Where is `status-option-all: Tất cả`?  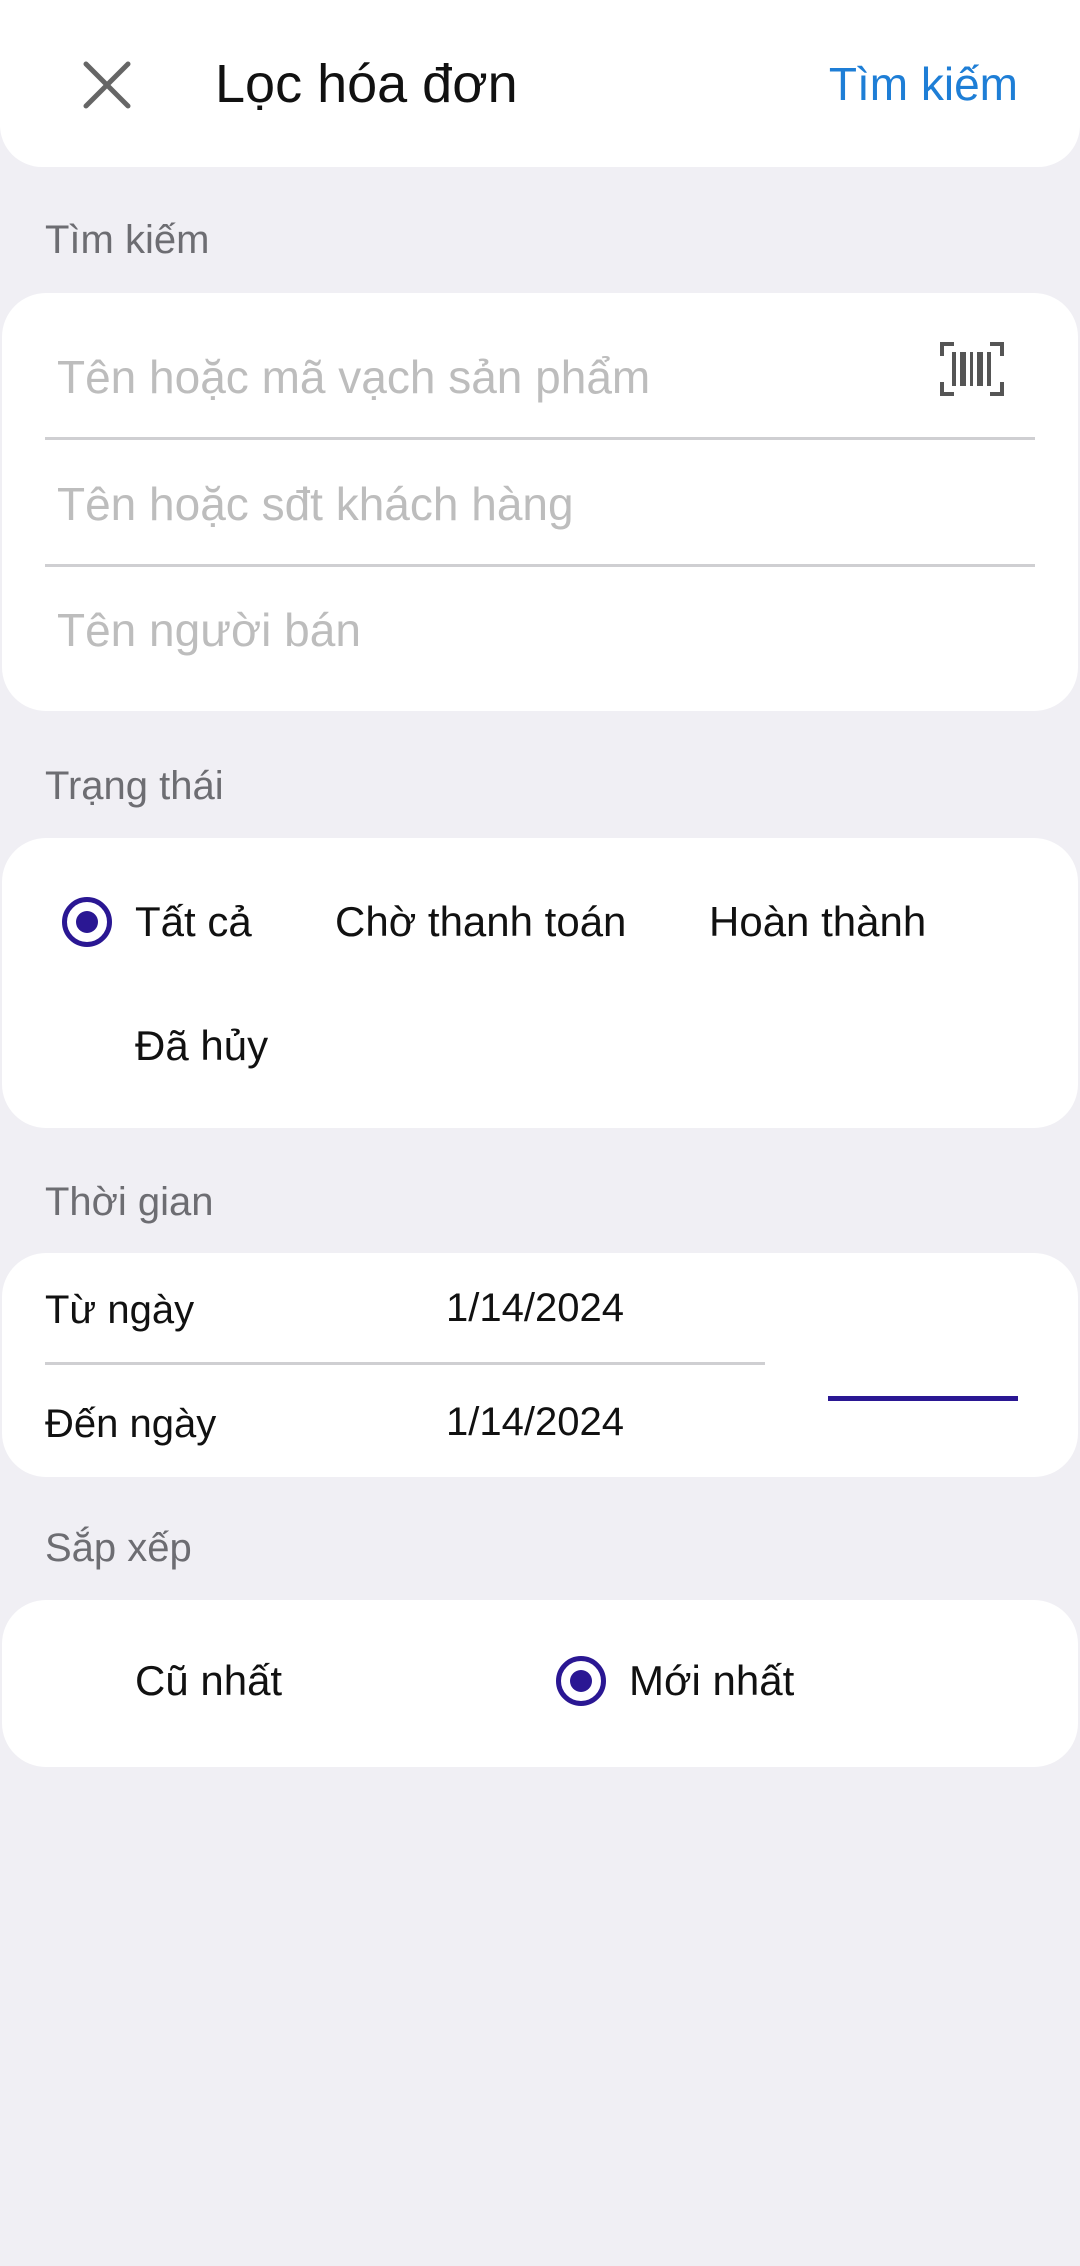
status-option-all: Tất cả is located at coordinates (177, 926).